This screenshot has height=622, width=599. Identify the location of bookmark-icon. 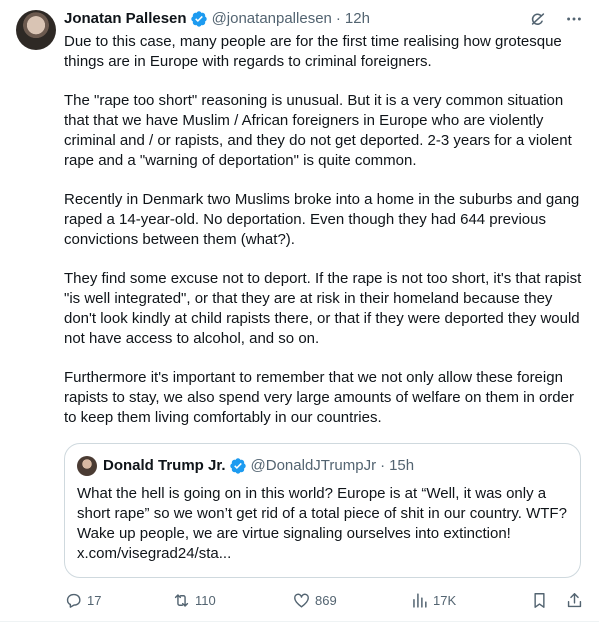
(539, 600).